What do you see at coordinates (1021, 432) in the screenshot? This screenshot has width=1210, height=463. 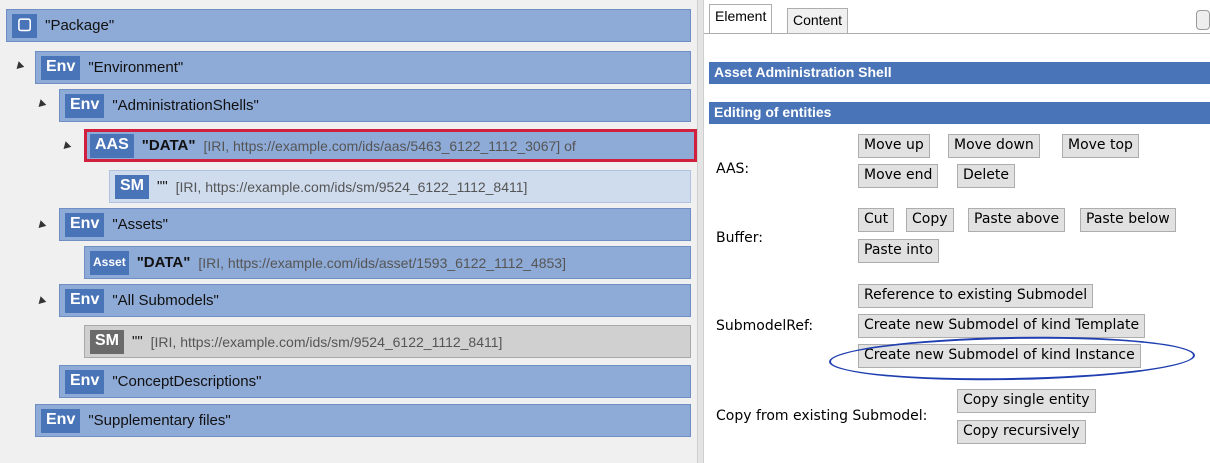 I see `copy-recursively-button: Copy recursively` at bounding box center [1021, 432].